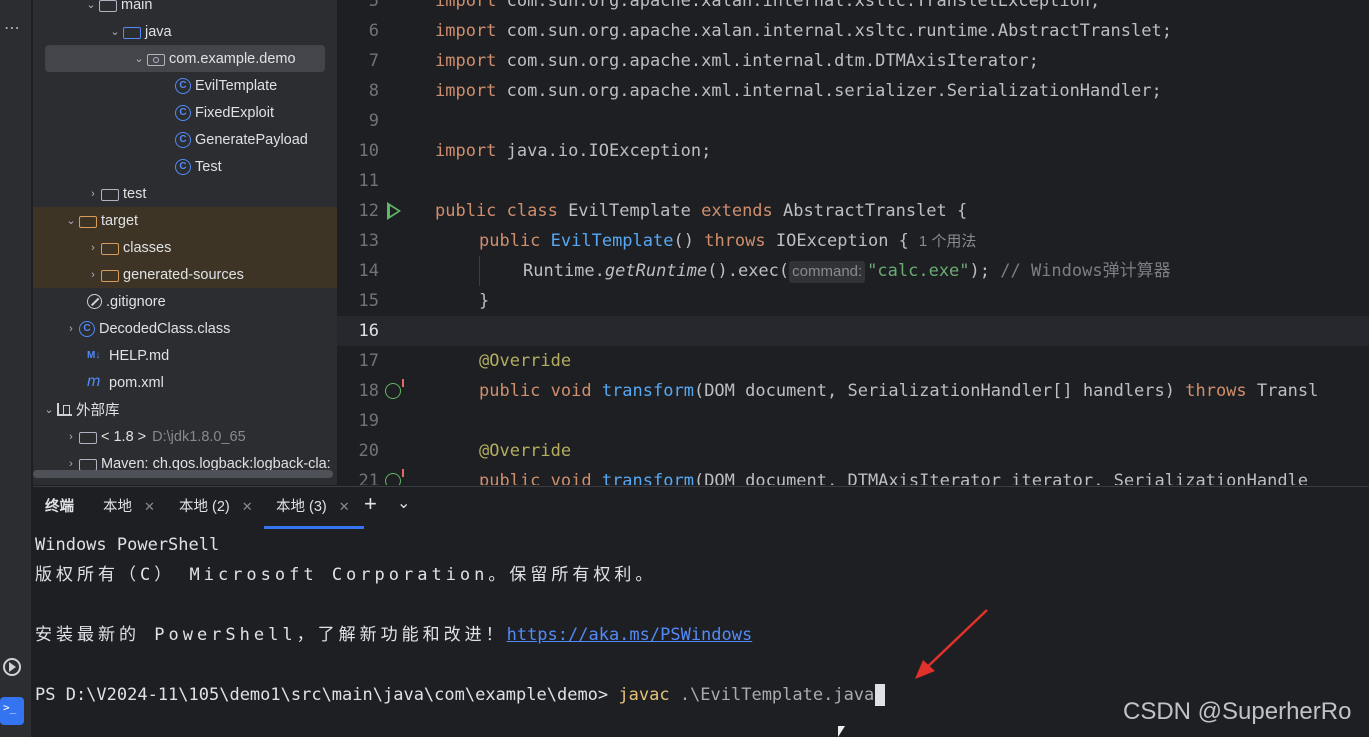 The image size is (1369, 737). Describe the element at coordinates (368, 478) in the screenshot. I see `line-number: 21` at that location.